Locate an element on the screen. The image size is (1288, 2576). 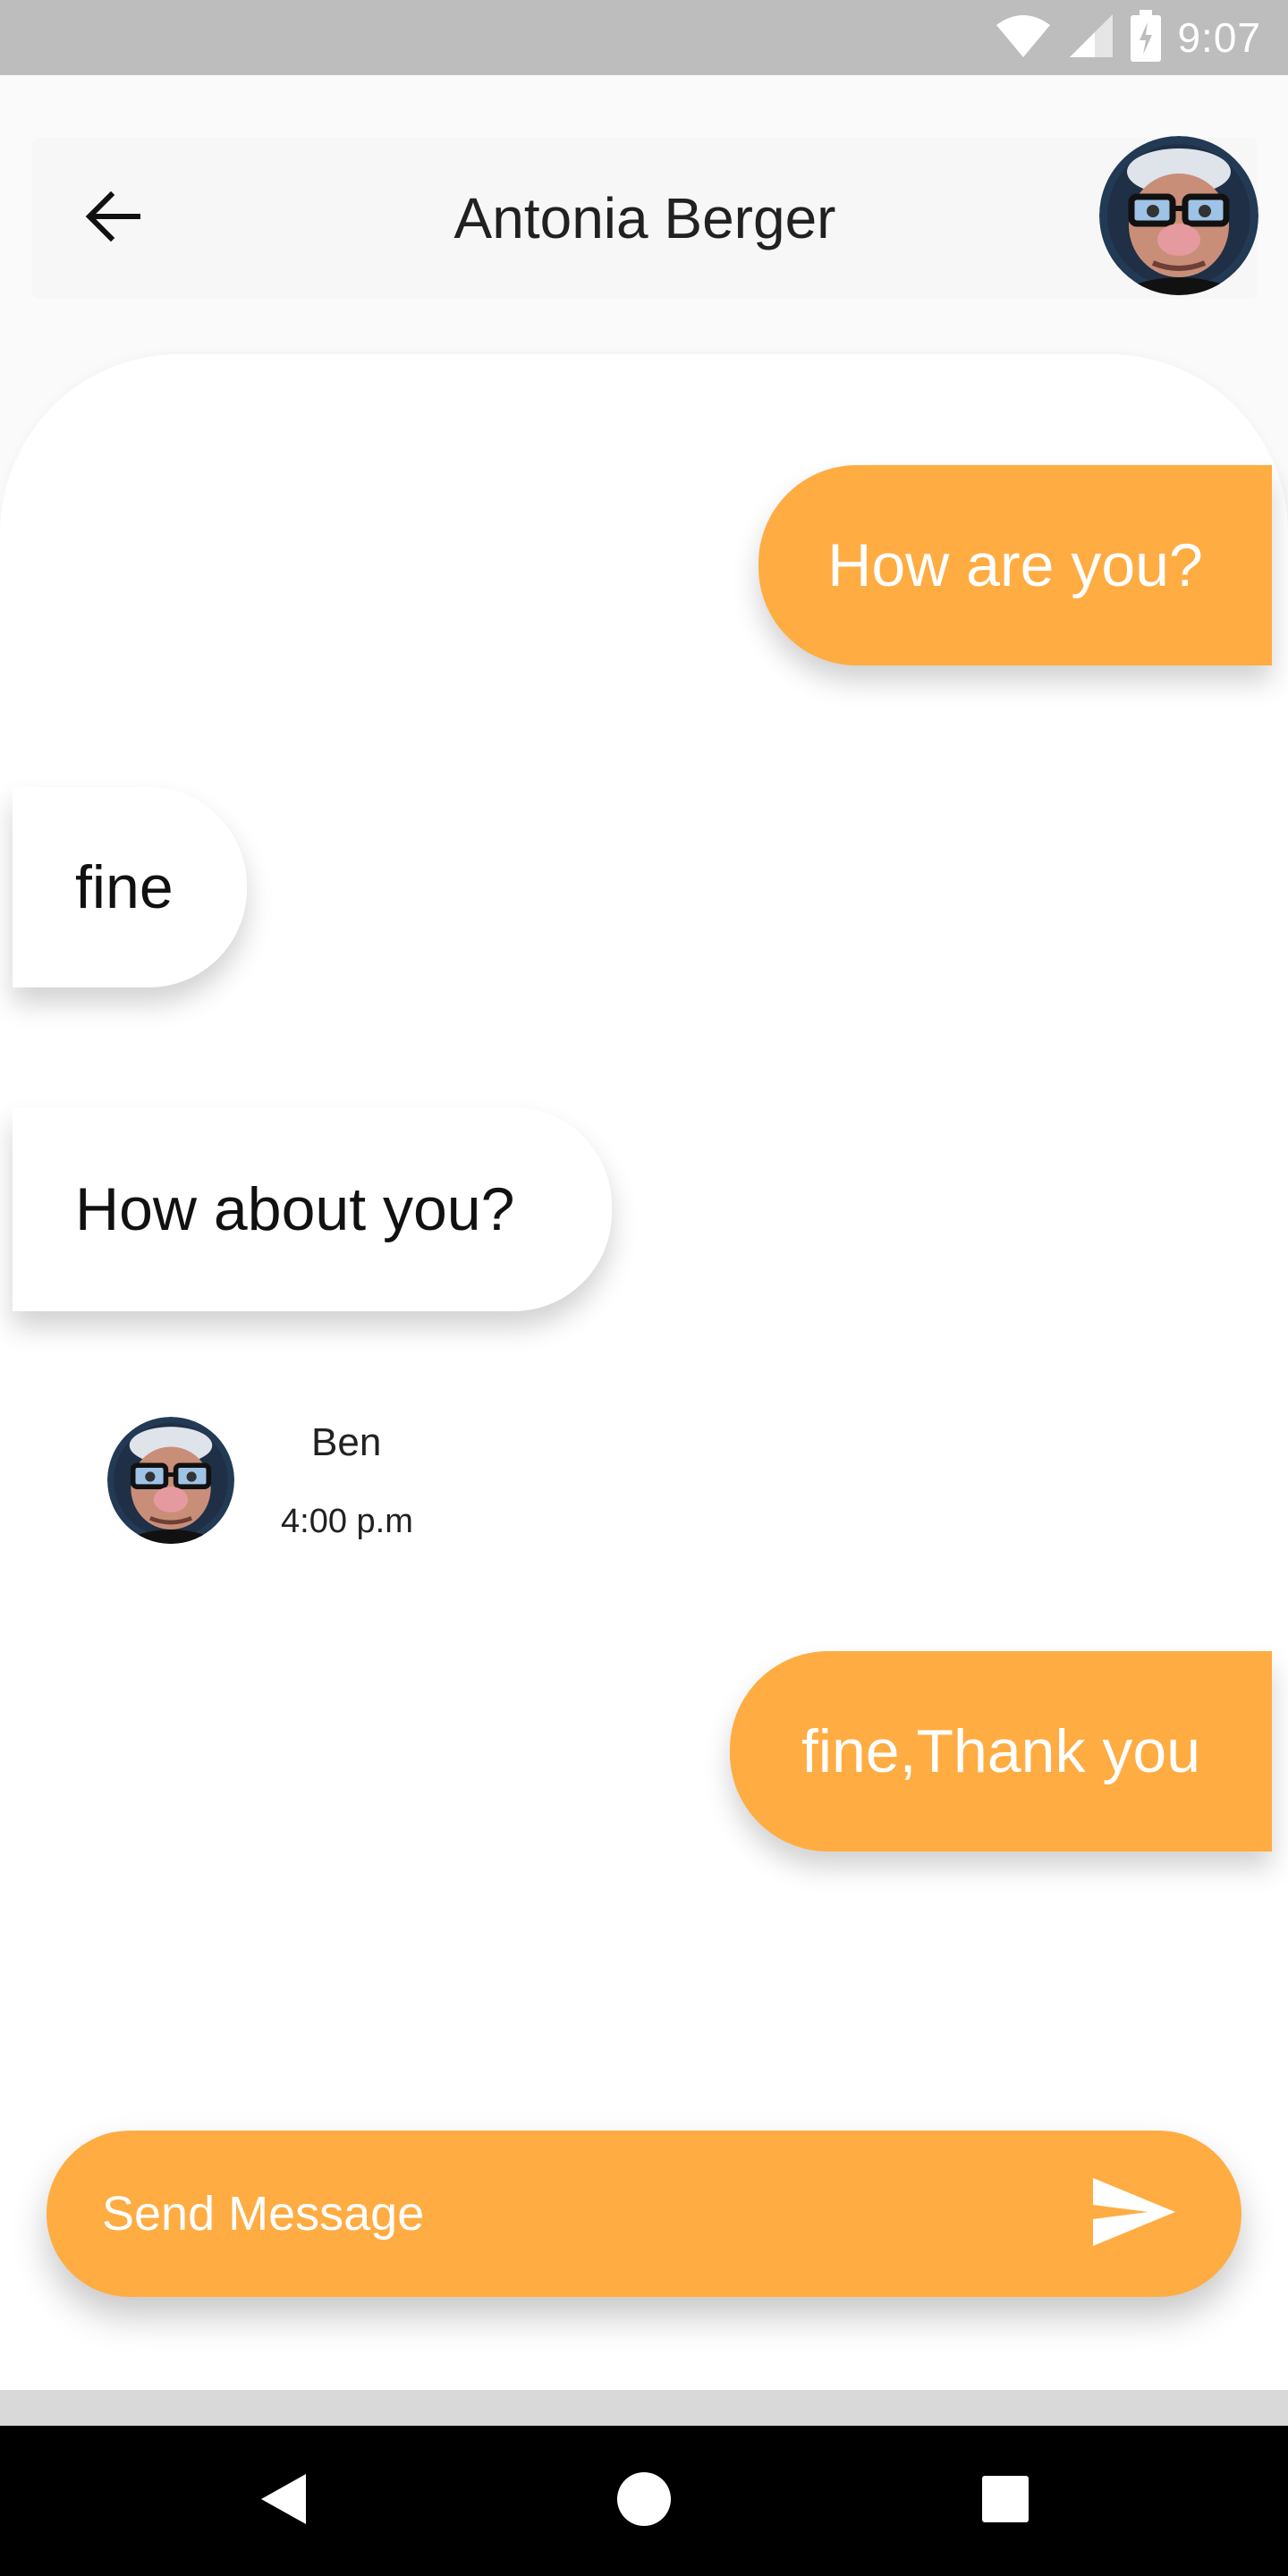
recents-square-icon is located at coordinates (1005, 2501).